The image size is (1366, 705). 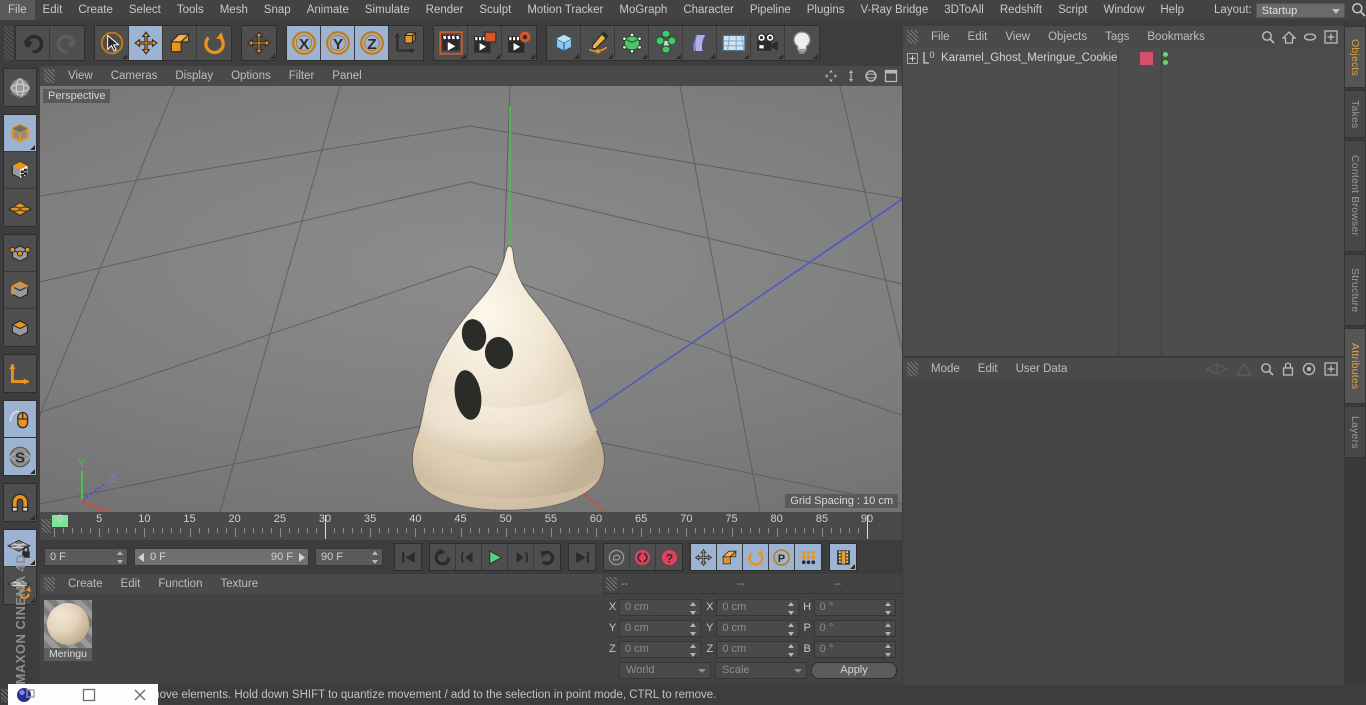 I want to click on lock-icon, so click(x=1288, y=369).